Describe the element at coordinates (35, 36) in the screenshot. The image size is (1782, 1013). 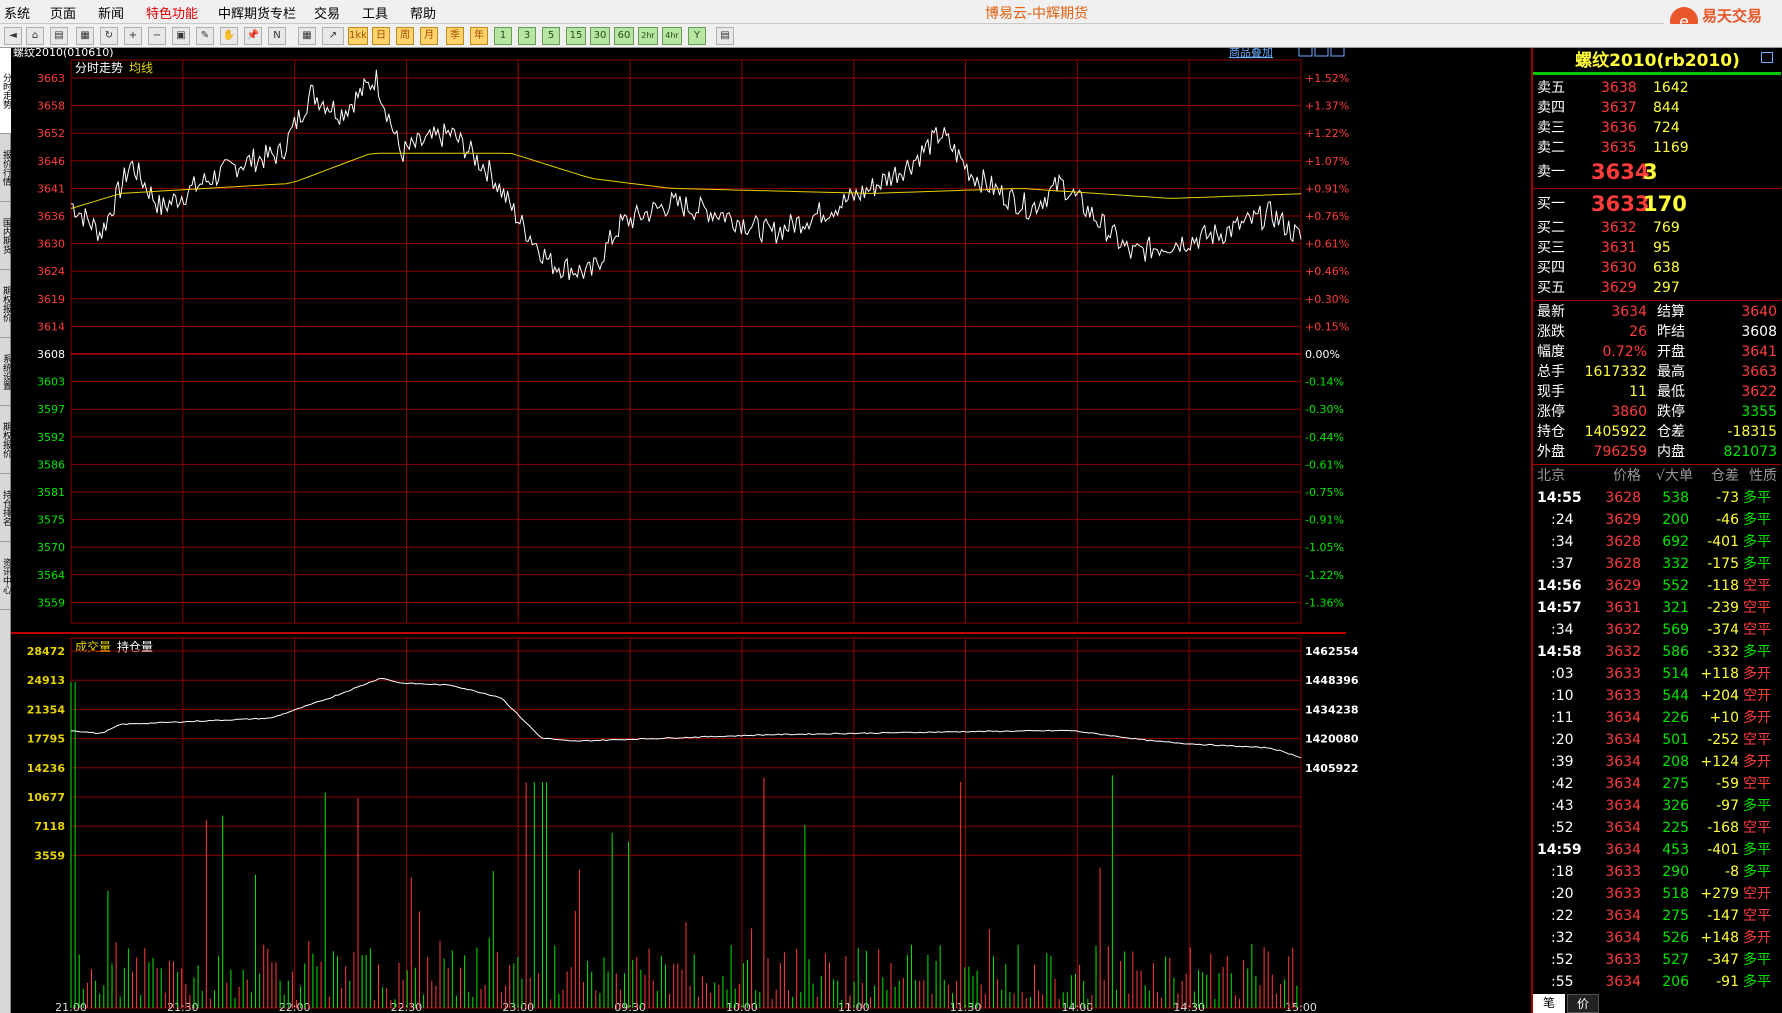
I see `home-icon: ⌂` at that location.